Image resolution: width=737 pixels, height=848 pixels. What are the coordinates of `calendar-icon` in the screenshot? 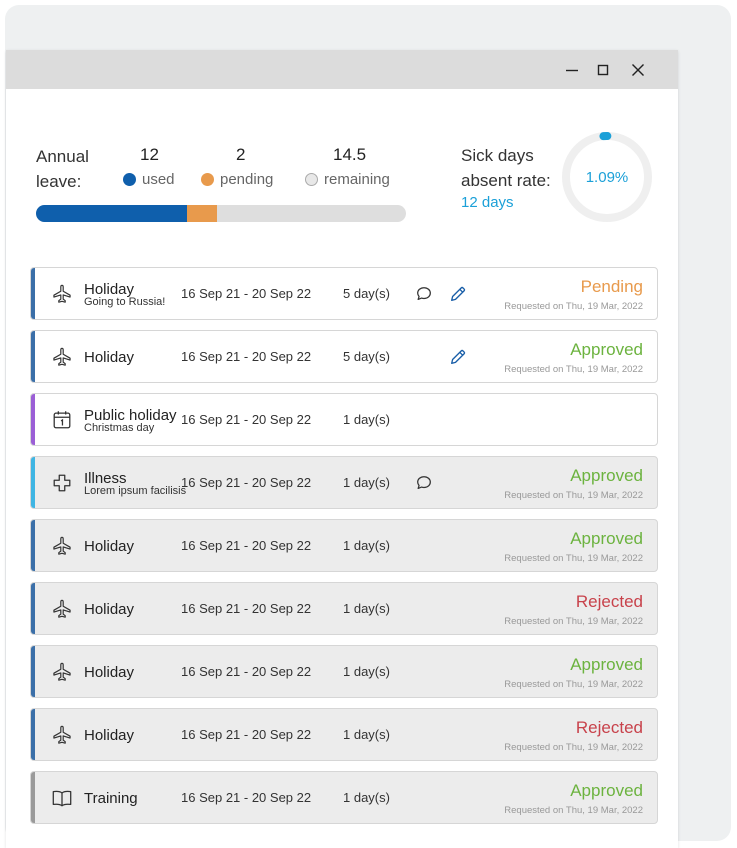 It's located at (62, 420).